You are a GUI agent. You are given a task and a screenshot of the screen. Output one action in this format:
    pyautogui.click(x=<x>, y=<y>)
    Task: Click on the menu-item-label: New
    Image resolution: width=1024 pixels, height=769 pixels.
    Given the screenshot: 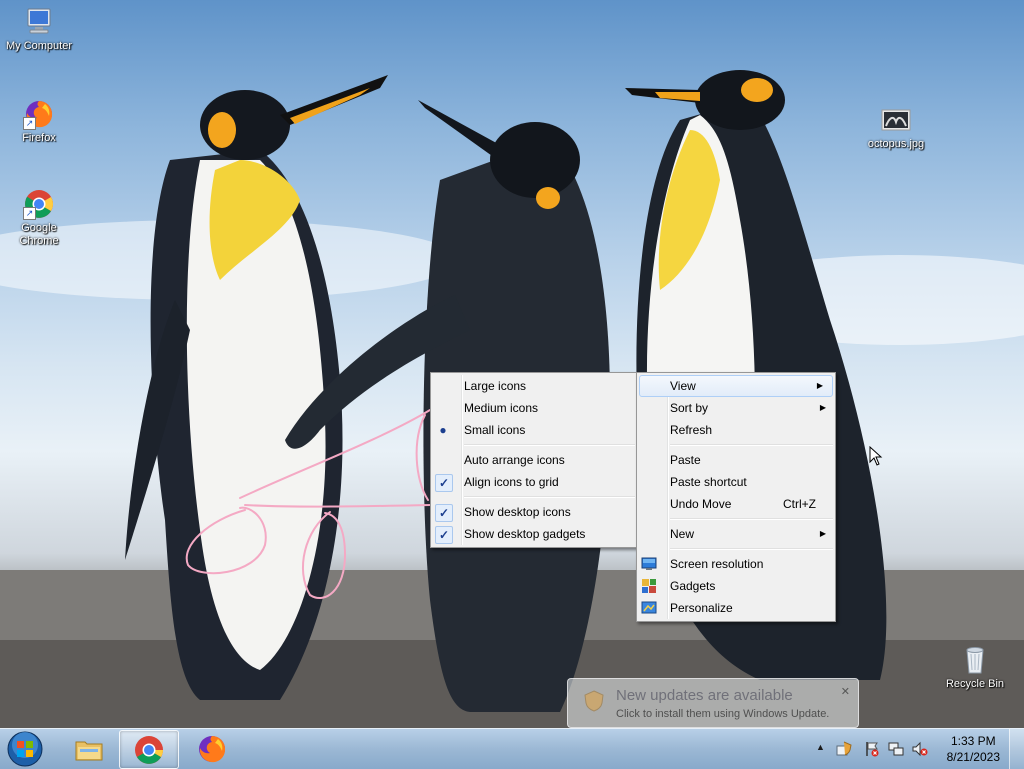 What is the action you would take?
    pyautogui.click(x=682, y=534)
    